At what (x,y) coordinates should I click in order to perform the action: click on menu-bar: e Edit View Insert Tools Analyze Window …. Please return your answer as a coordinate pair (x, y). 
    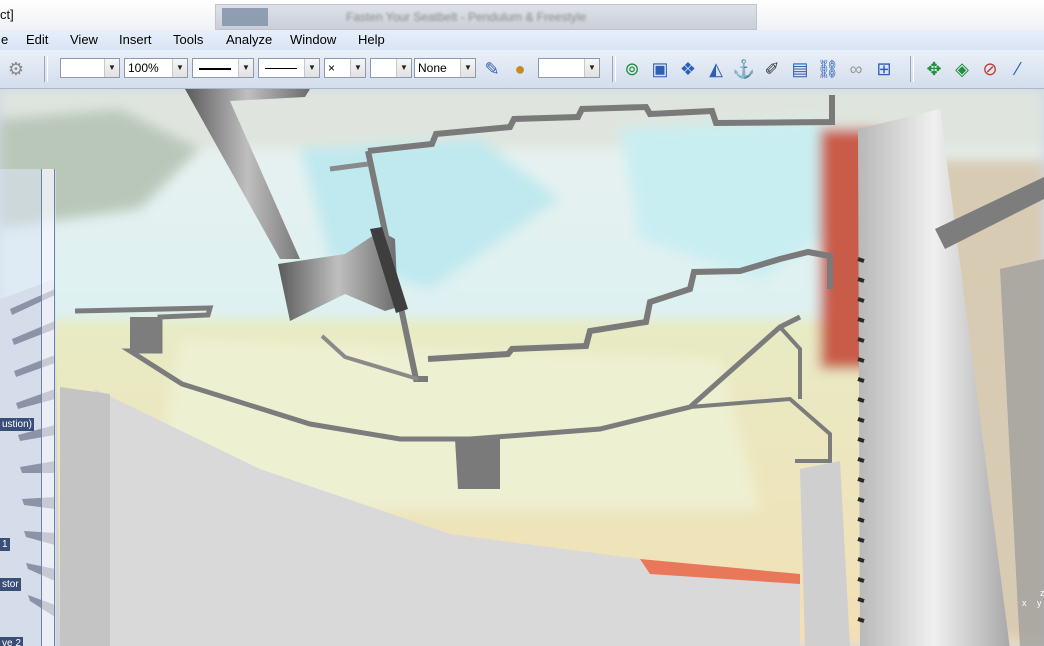
    Looking at the image, I should click on (522, 40).